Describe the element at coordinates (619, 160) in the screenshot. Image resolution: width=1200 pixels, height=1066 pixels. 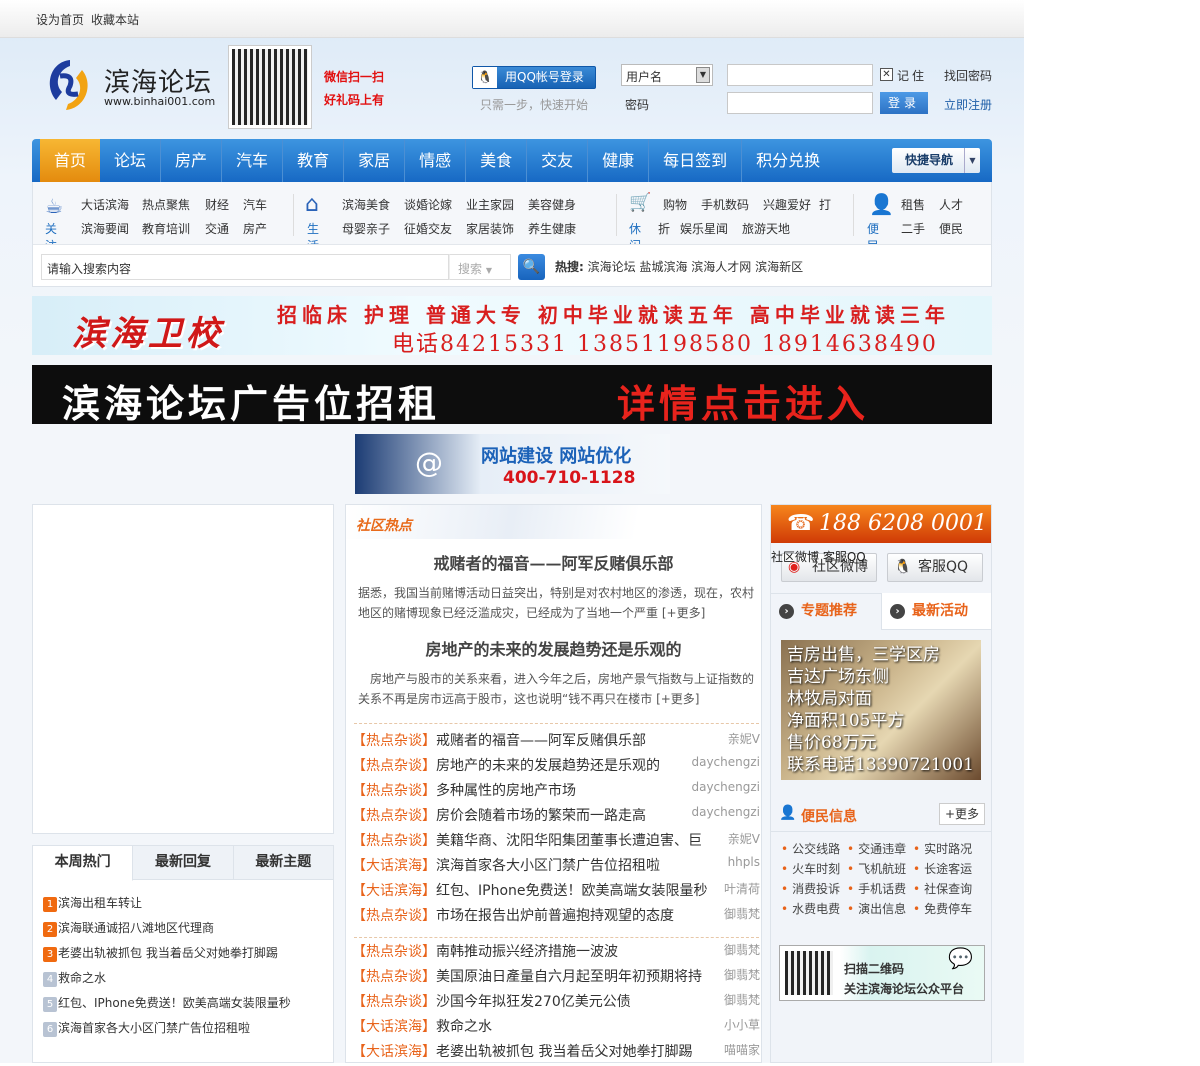
I see `nav-item-health: 健康` at that location.